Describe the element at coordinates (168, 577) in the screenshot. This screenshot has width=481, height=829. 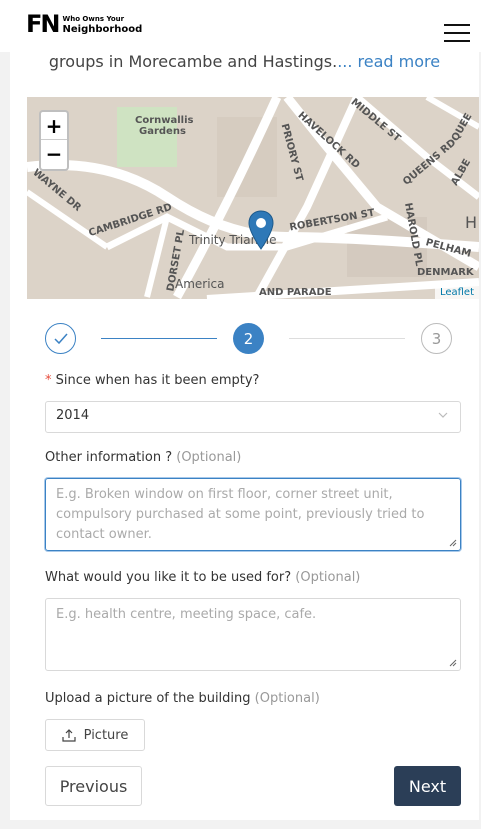
I see `use-for-label-text: What would you like it to be used for?` at that location.